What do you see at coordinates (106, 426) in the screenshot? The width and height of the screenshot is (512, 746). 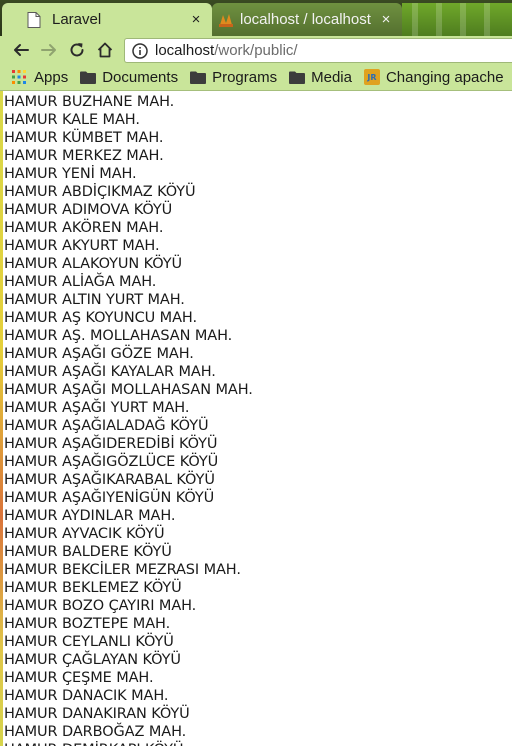 I see `list-item: HAMUR AŞAĞIALADAĞ KÖYÜ` at bounding box center [106, 426].